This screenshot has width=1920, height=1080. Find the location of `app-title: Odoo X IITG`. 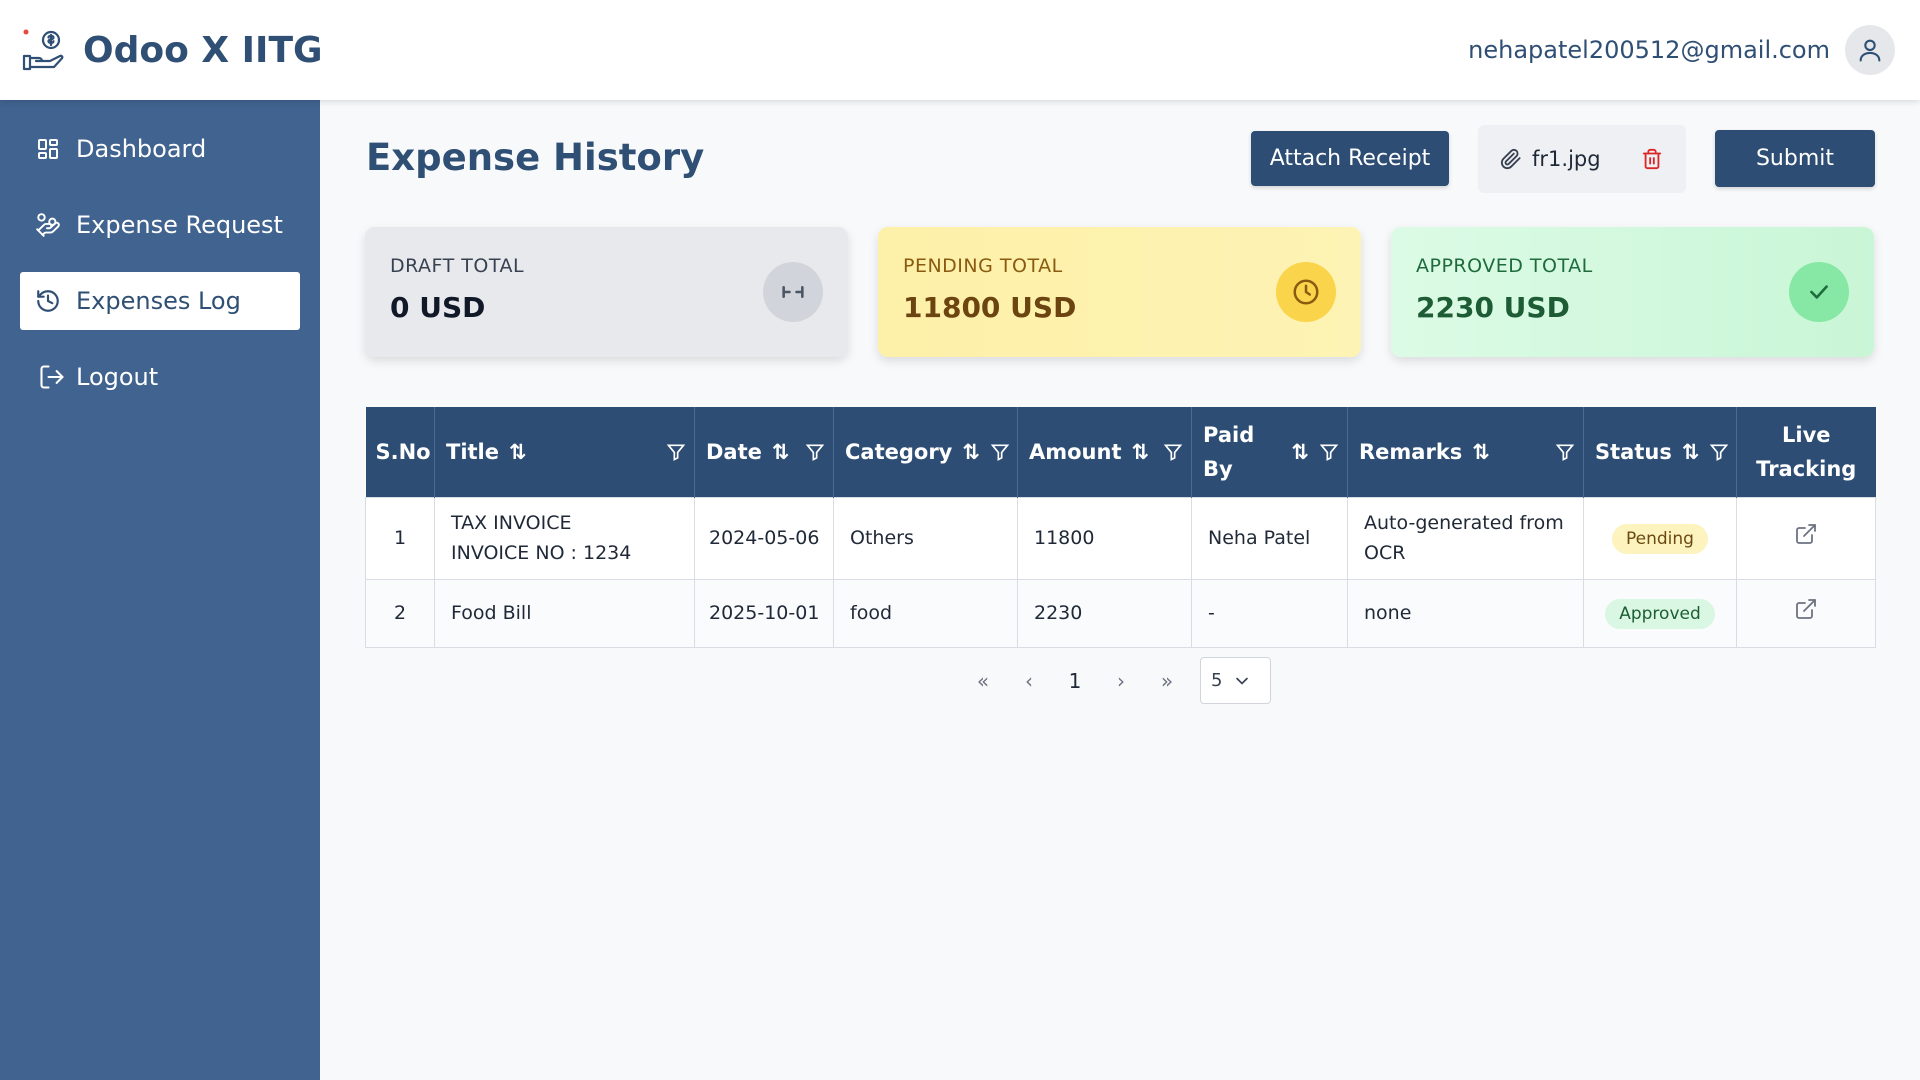

app-title: Odoo X IITG is located at coordinates (203, 50).